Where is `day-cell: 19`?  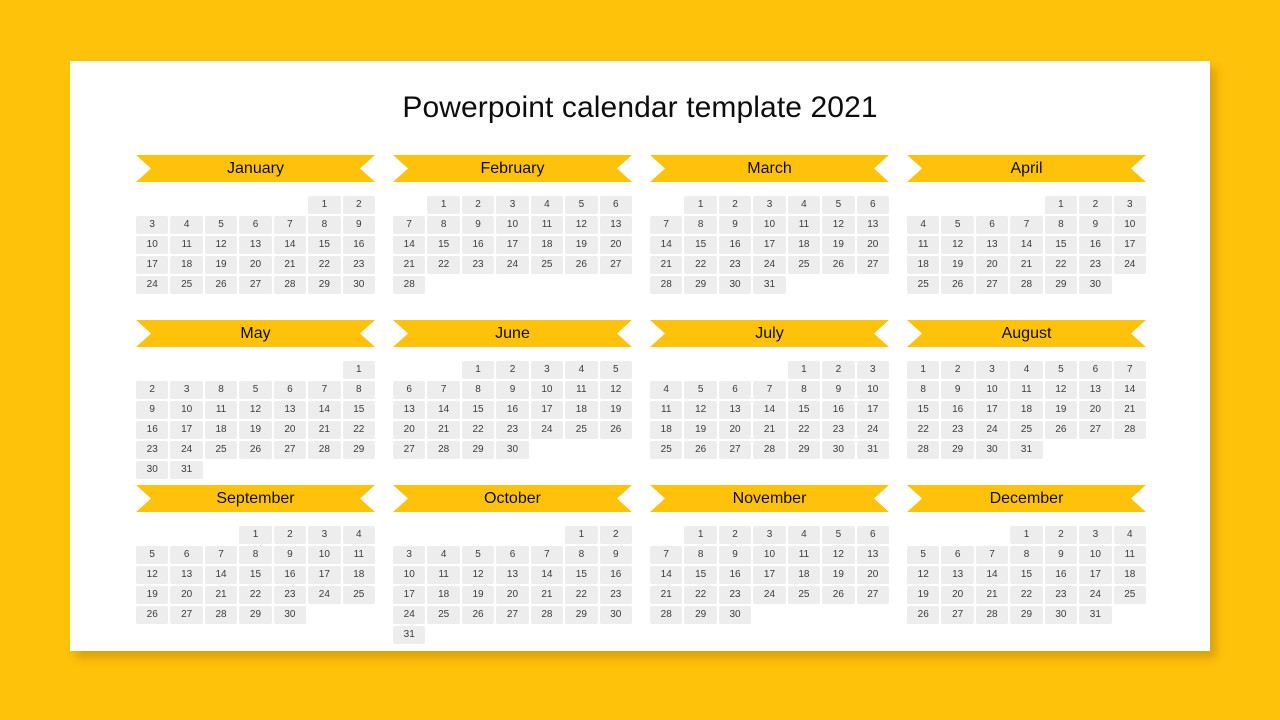 day-cell: 19 is located at coordinates (838, 575).